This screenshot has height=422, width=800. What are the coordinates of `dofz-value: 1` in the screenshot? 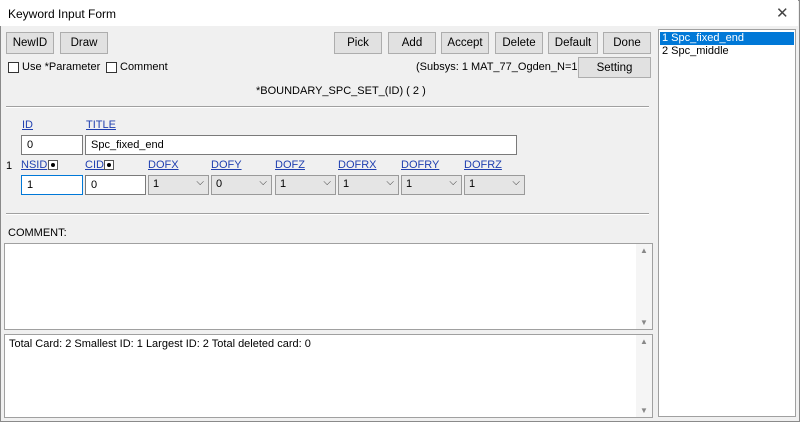 It's located at (283, 184).